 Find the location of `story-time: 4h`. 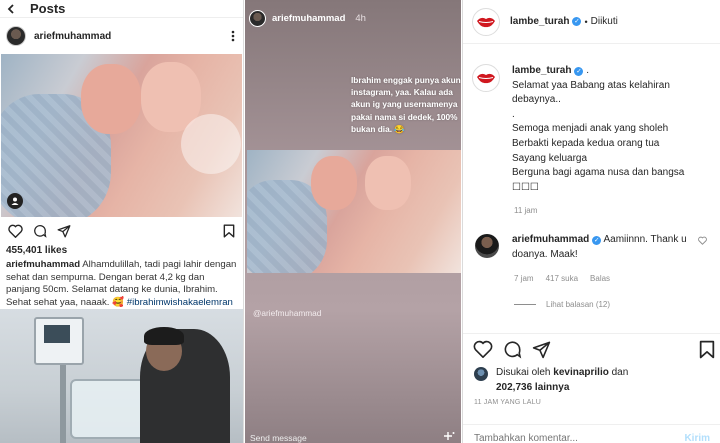

story-time: 4h is located at coordinates (360, 18).